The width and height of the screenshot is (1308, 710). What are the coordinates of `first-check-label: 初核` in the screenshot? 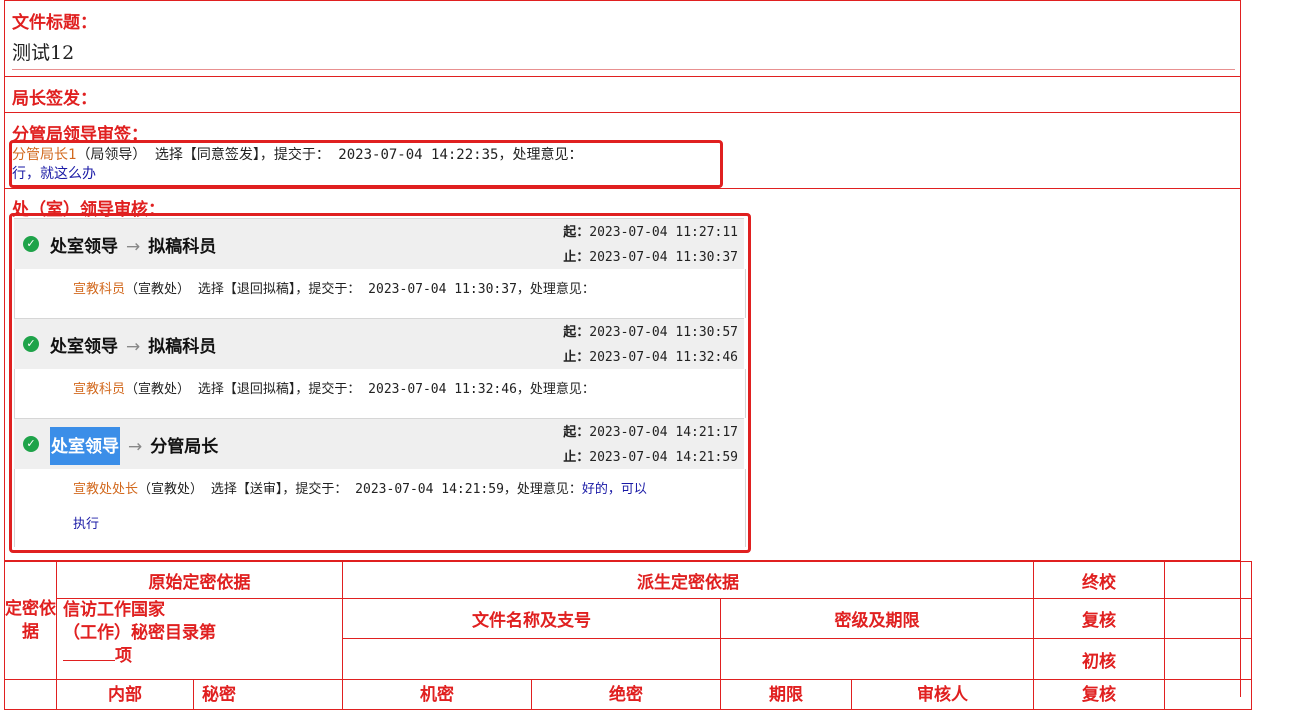 It's located at (1099, 659).